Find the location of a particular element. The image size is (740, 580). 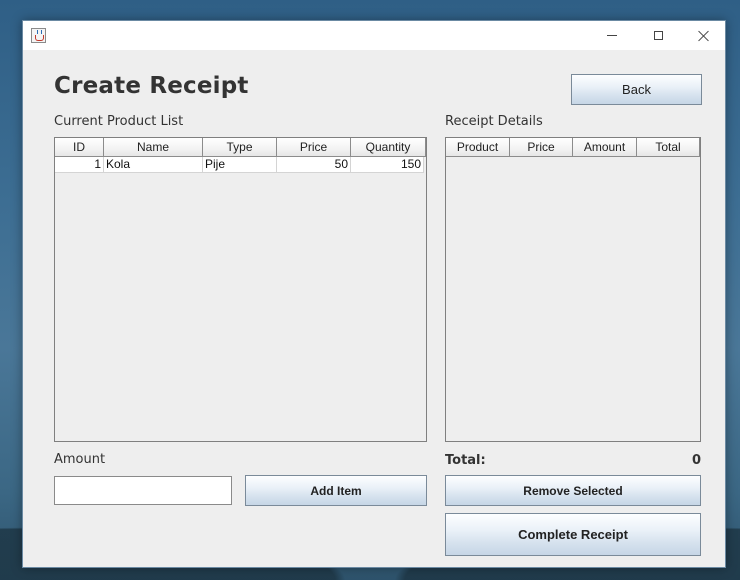

close-icon is located at coordinates (704, 36).